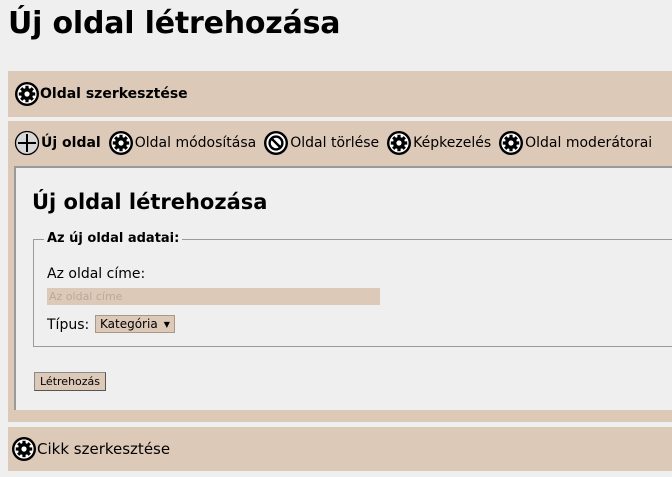 The image size is (672, 477). What do you see at coordinates (166, 324) in the screenshot?
I see `dropdown-arrow-icon: ▼` at bounding box center [166, 324].